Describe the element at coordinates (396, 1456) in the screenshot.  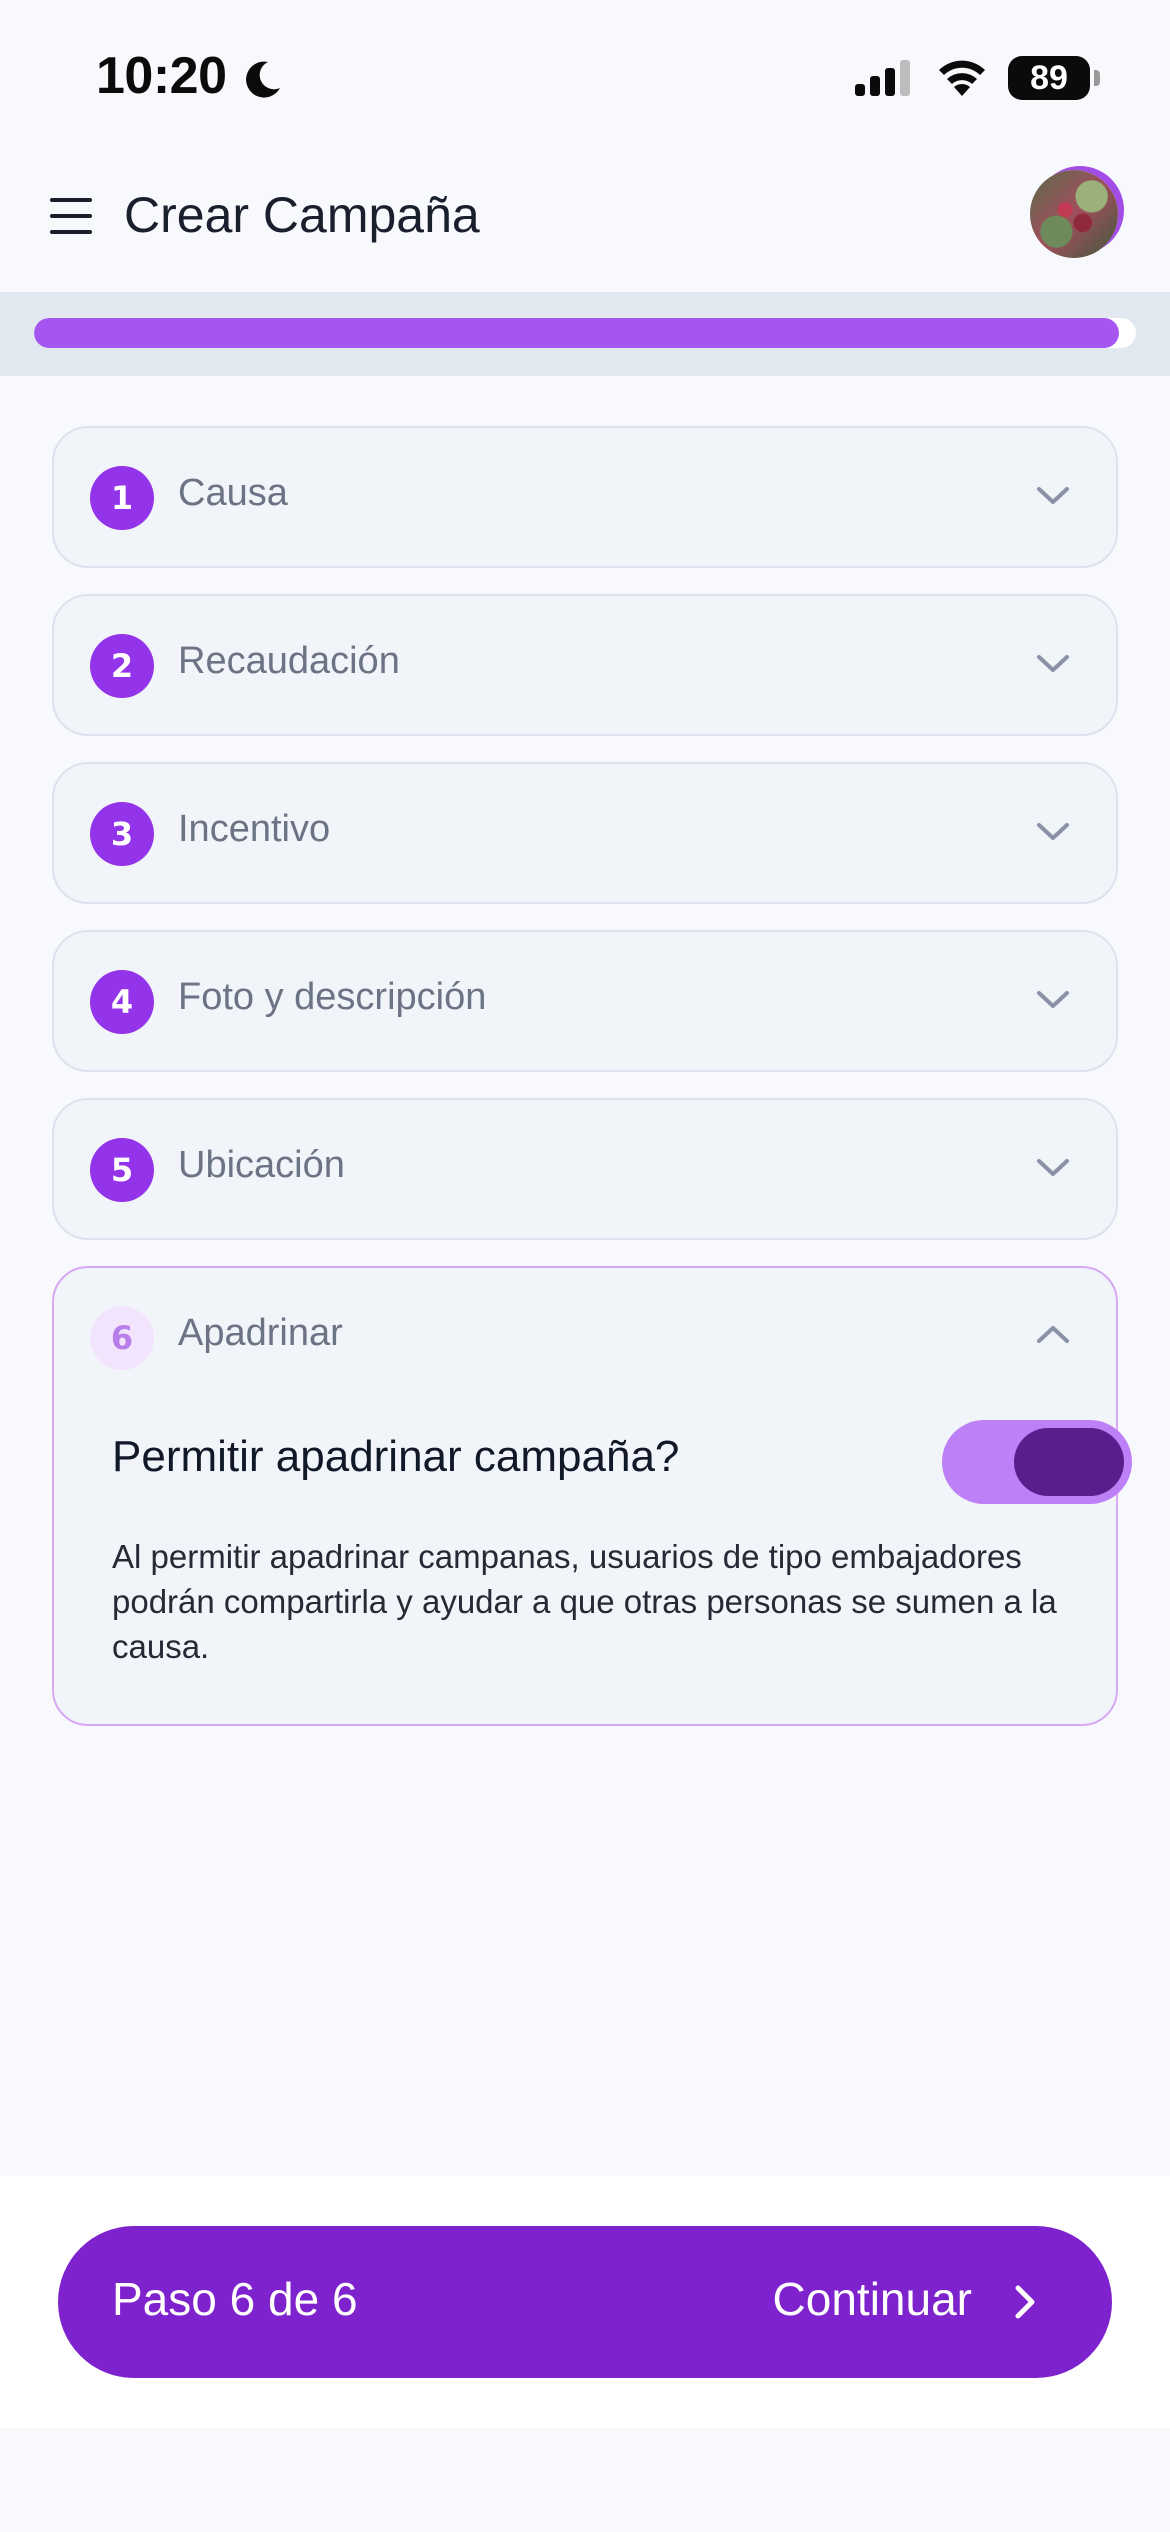
I see `apadrinar-question: Permitir apadrinar campaña?` at that location.